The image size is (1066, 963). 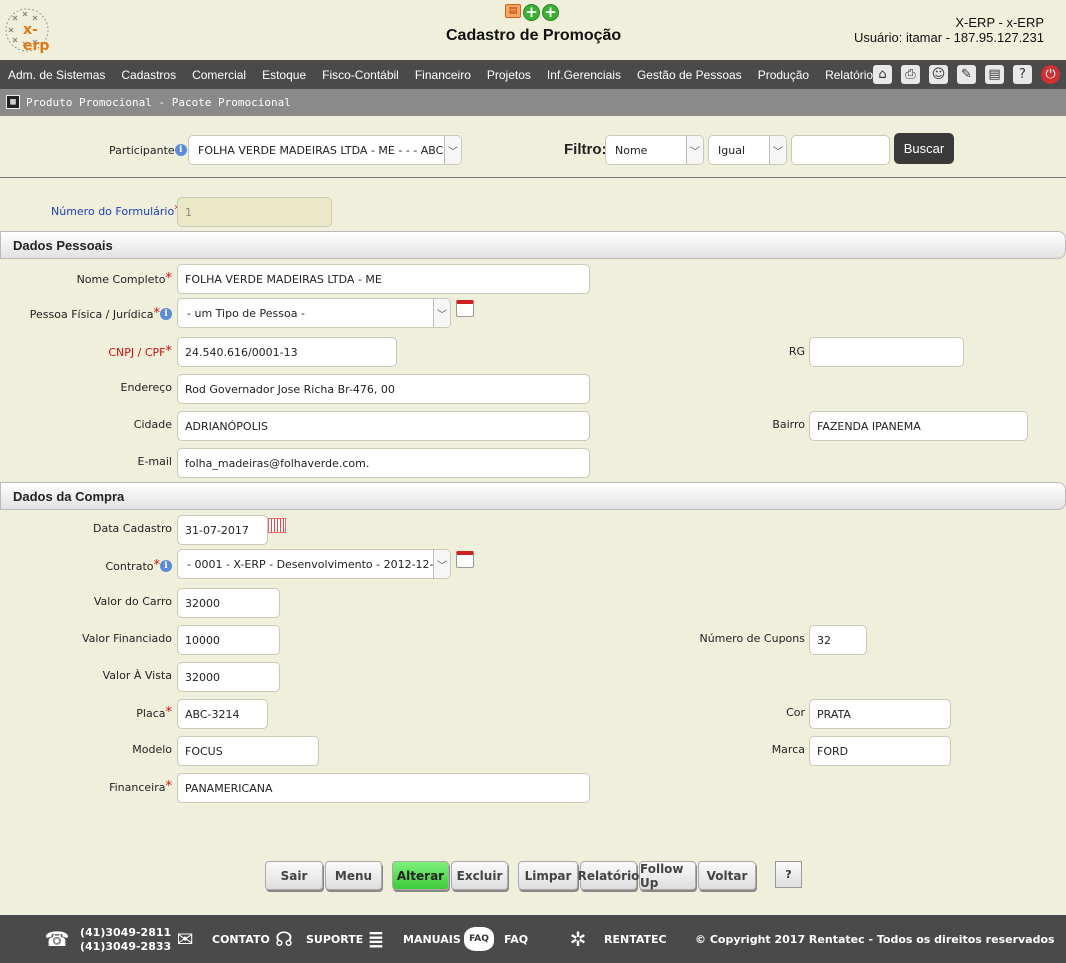 I want to click on xerp-logo: x-erp, so click(x=32, y=30).